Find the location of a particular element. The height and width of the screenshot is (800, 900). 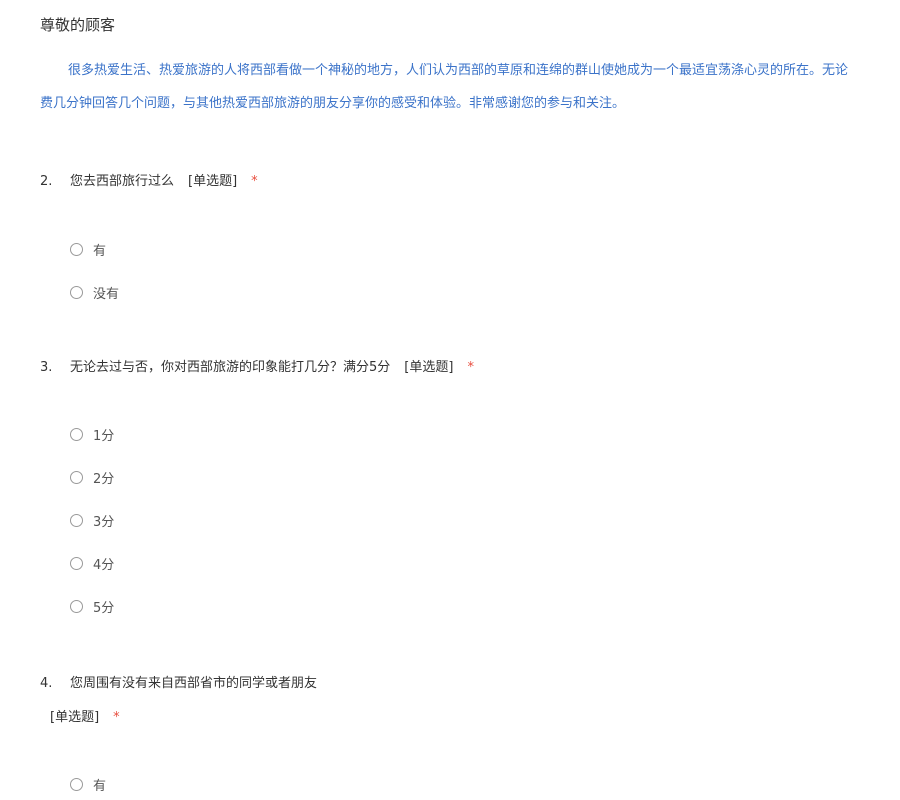

question-4-type-line: [单选题] * is located at coordinates (85, 715).